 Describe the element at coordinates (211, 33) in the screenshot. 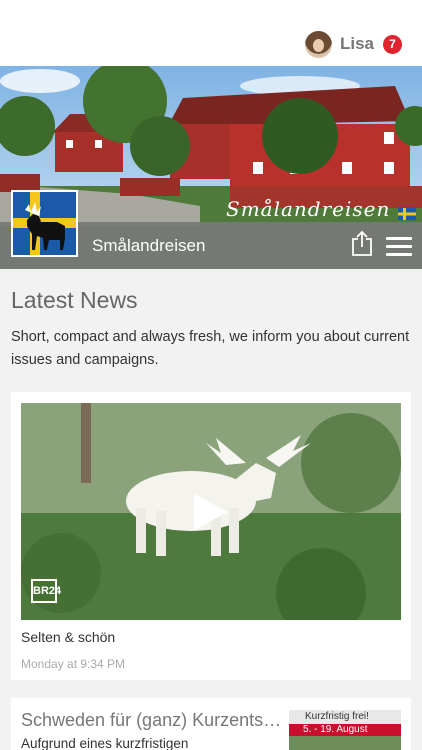

I see `top-bar: Lisa 7` at that location.